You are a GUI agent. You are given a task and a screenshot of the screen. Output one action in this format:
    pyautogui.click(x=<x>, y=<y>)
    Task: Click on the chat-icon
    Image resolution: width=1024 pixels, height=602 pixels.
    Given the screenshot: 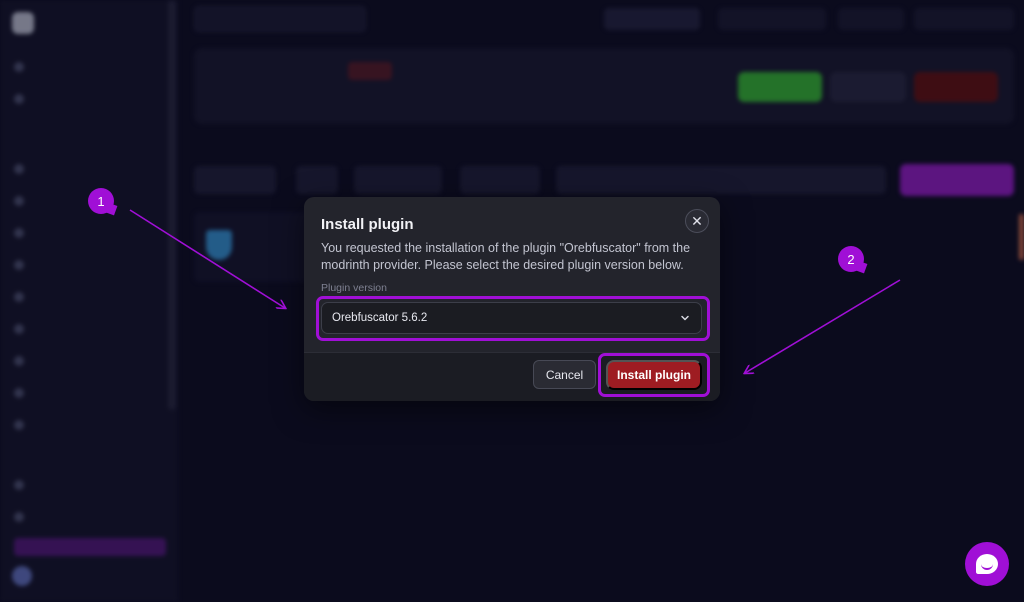 What is the action you would take?
    pyautogui.click(x=987, y=564)
    